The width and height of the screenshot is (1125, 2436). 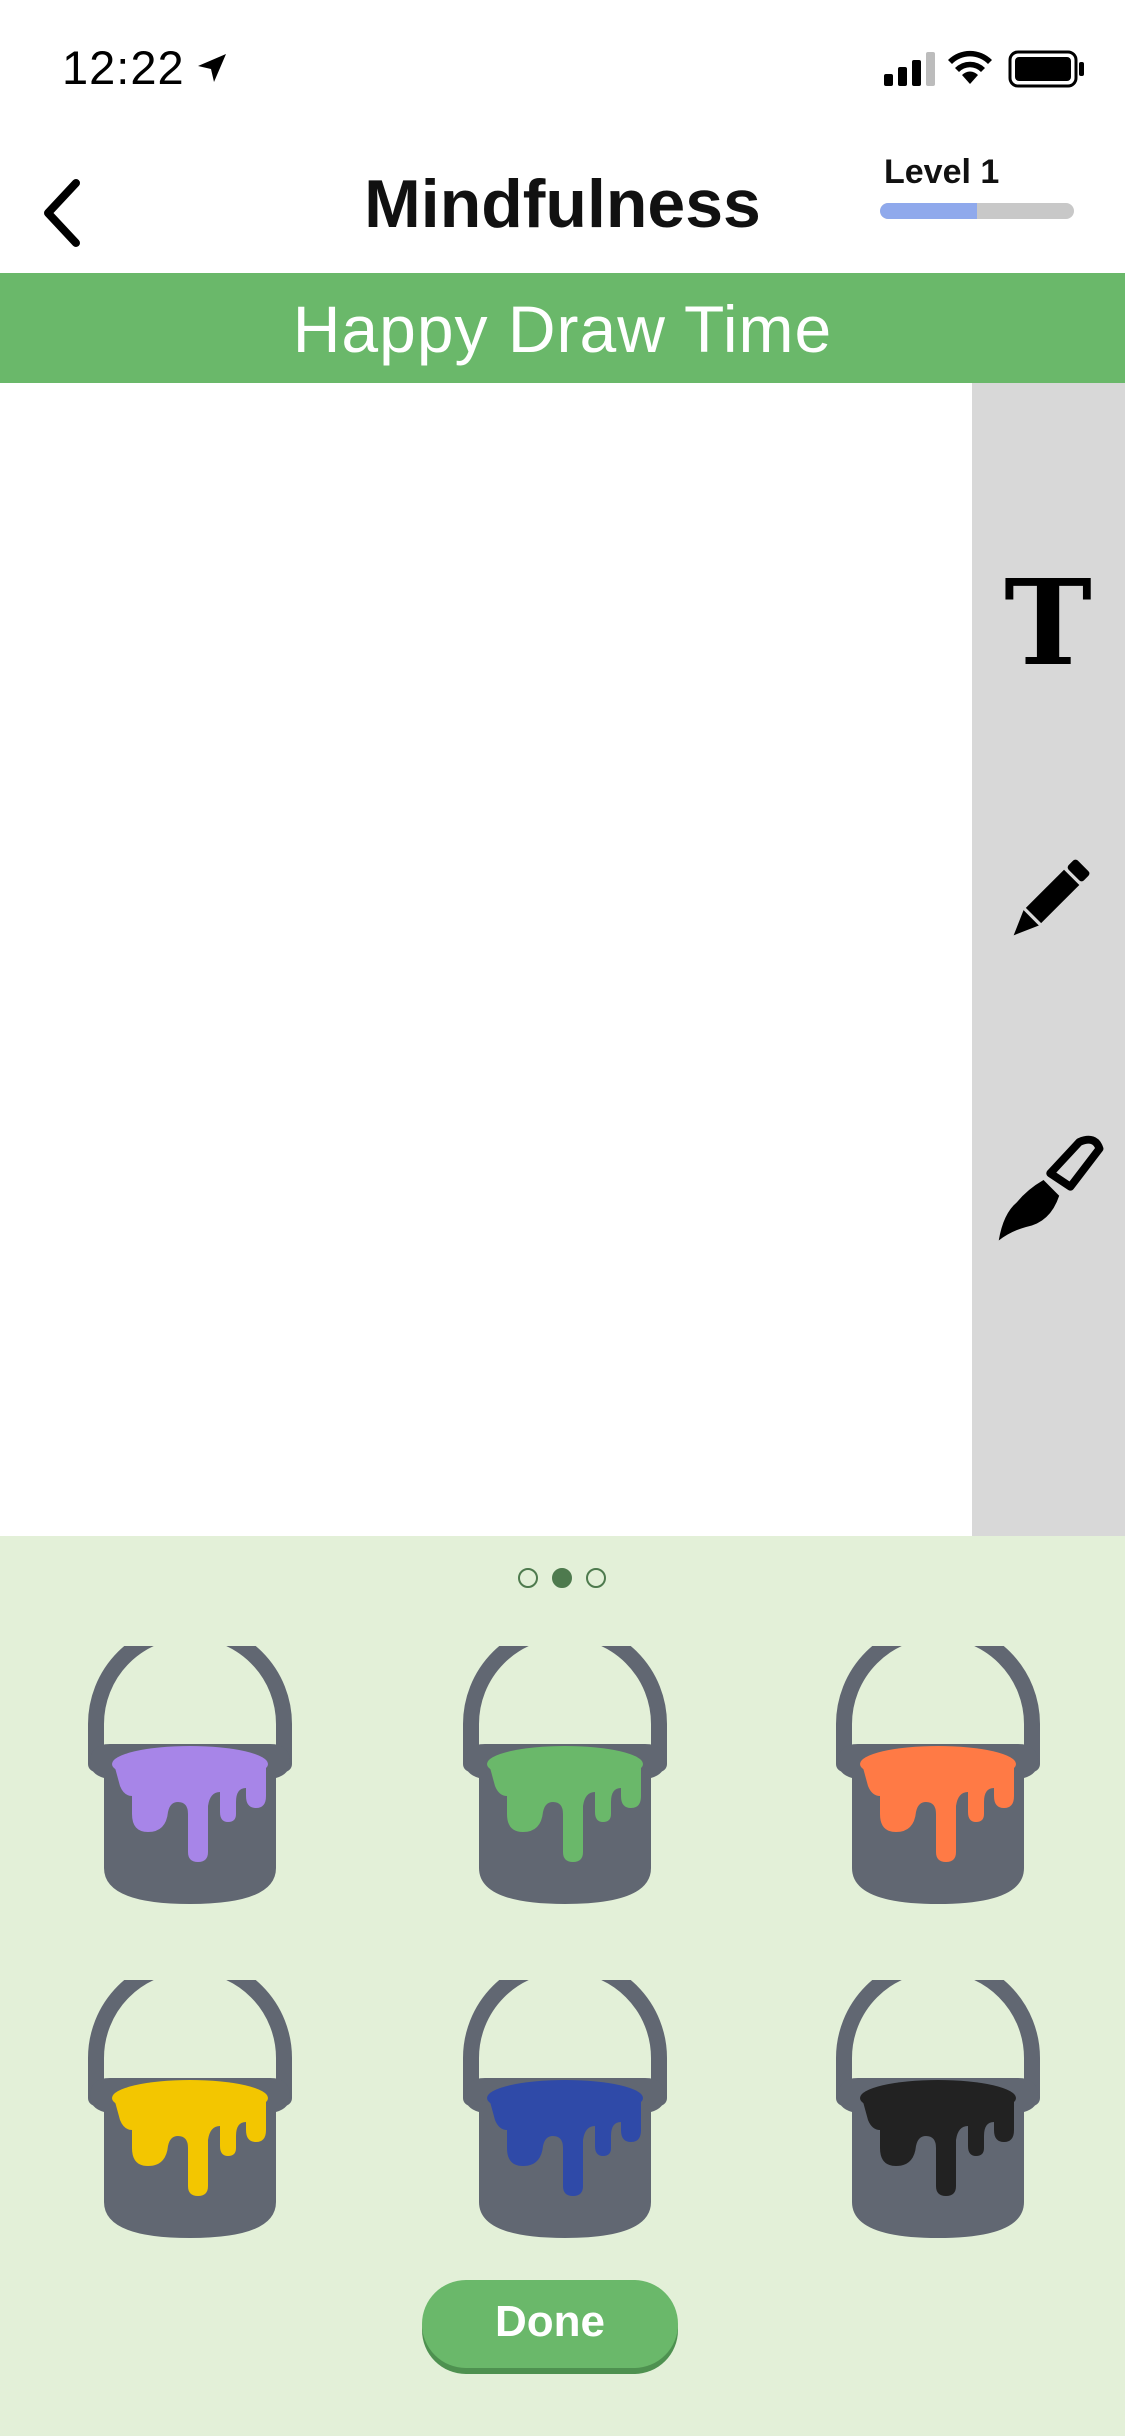 I want to click on level-progress-fill, so click(x=928, y=211).